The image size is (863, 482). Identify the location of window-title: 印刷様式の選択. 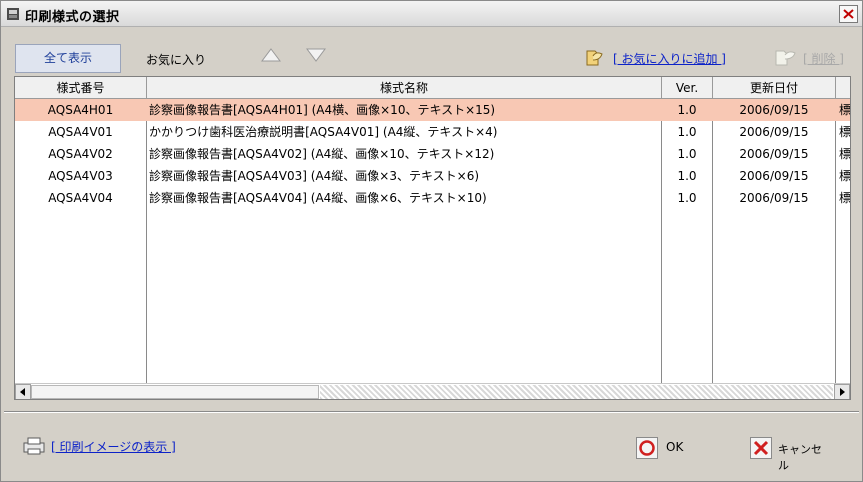
(72, 17).